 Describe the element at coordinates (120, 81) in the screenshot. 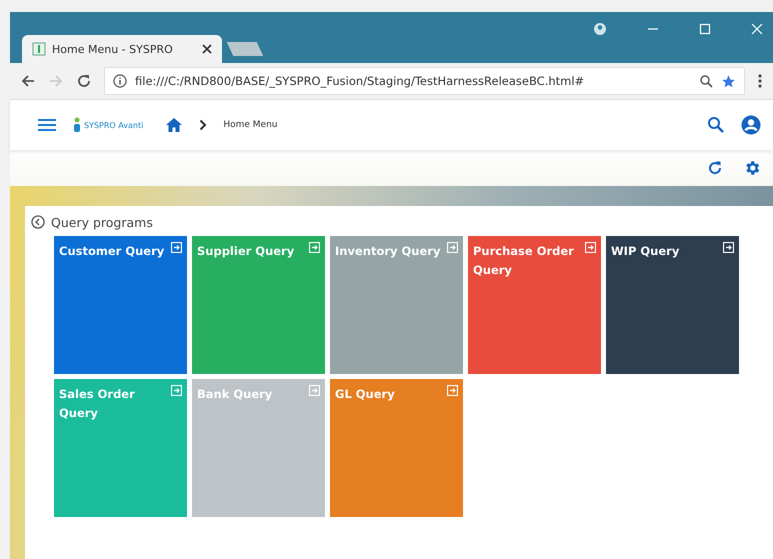

I see `info-icon` at that location.